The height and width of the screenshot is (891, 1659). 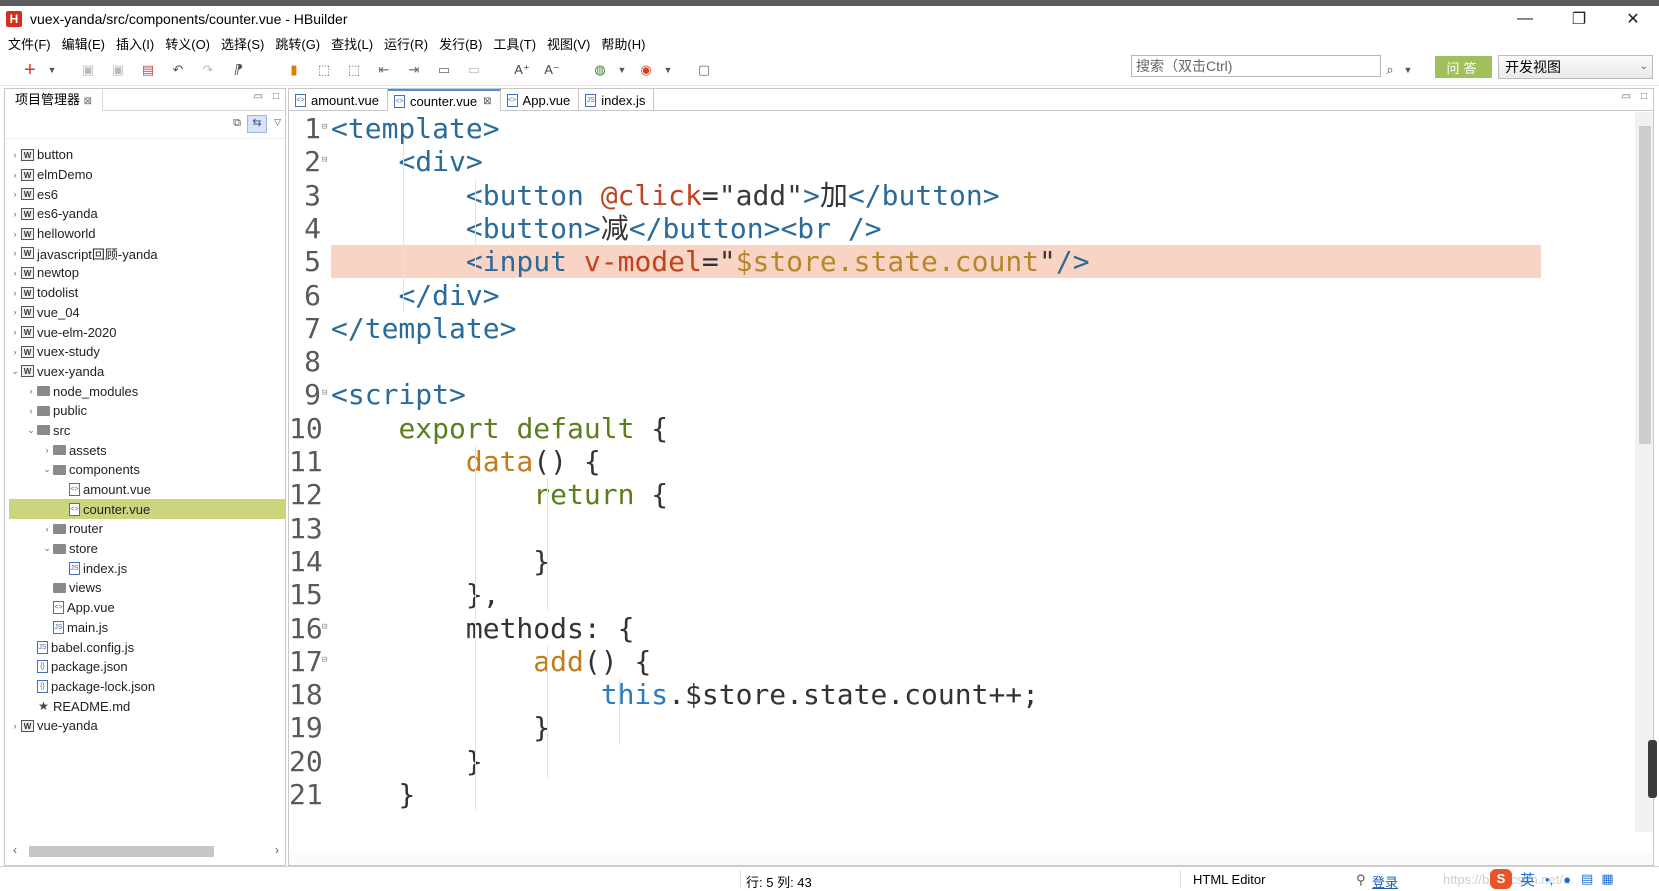 What do you see at coordinates (147, 450) in the screenshot?
I see `tree-item: › assets` at bounding box center [147, 450].